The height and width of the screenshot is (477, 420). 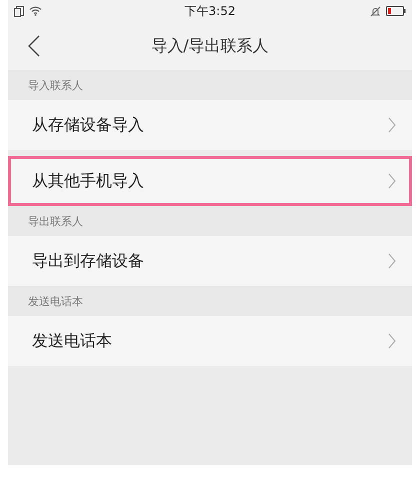 I want to click on menu-item: 从其他手机导入, so click(x=210, y=181).